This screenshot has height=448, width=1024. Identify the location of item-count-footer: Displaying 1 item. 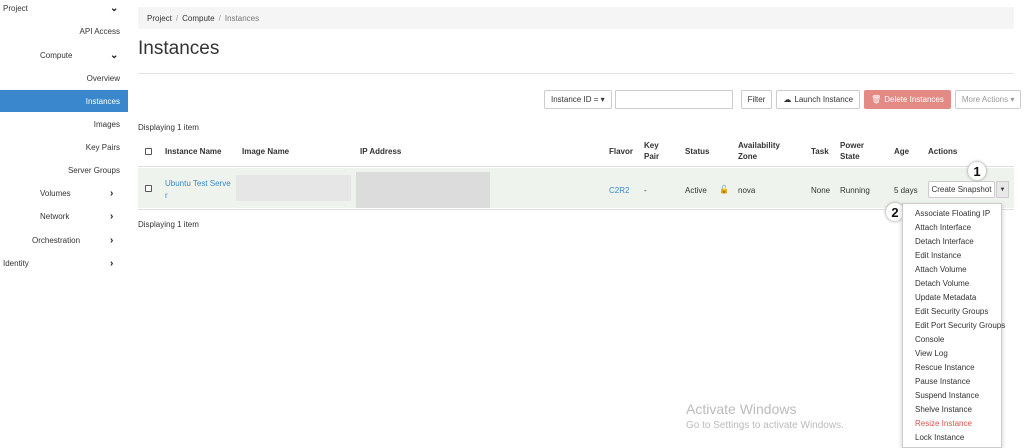
(168, 224).